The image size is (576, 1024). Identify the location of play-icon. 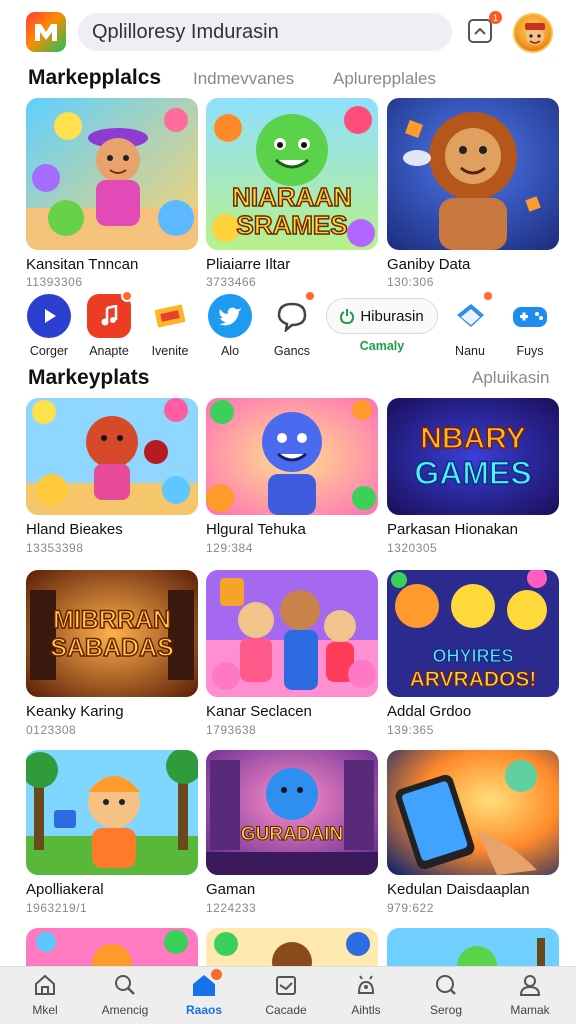
(49, 316).